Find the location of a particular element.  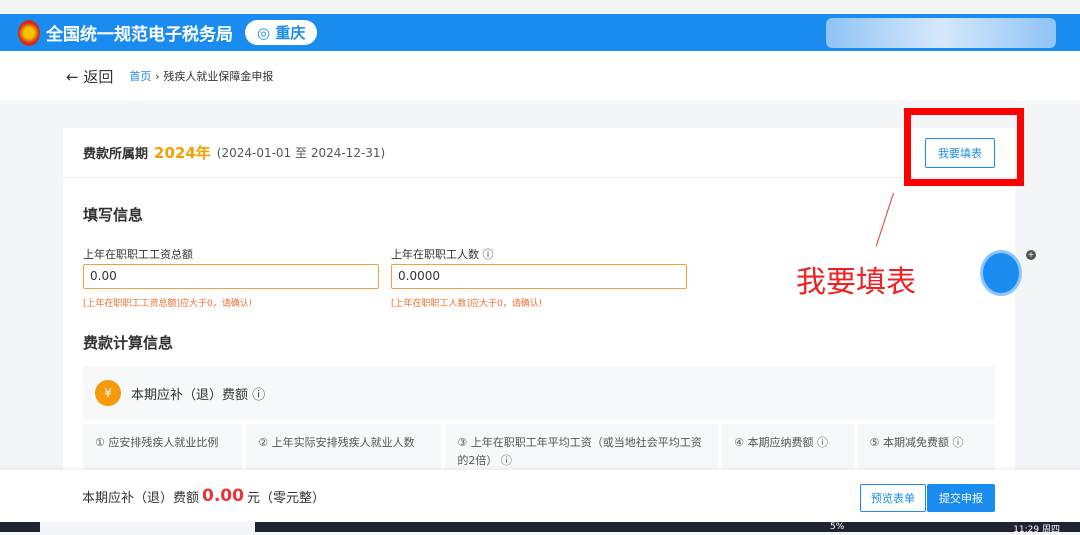

count-label: 上年在职职工人数 ⓘ is located at coordinates (442, 254).